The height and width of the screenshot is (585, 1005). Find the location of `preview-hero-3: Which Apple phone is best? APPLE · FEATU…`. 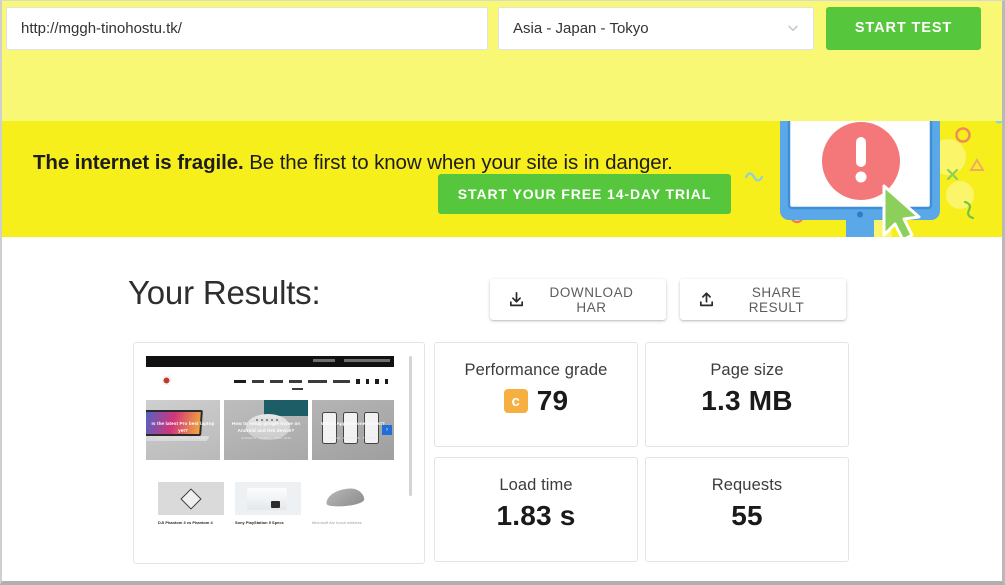

preview-hero-3: Which Apple phone is best? APPLE · FEATU… is located at coordinates (353, 430).